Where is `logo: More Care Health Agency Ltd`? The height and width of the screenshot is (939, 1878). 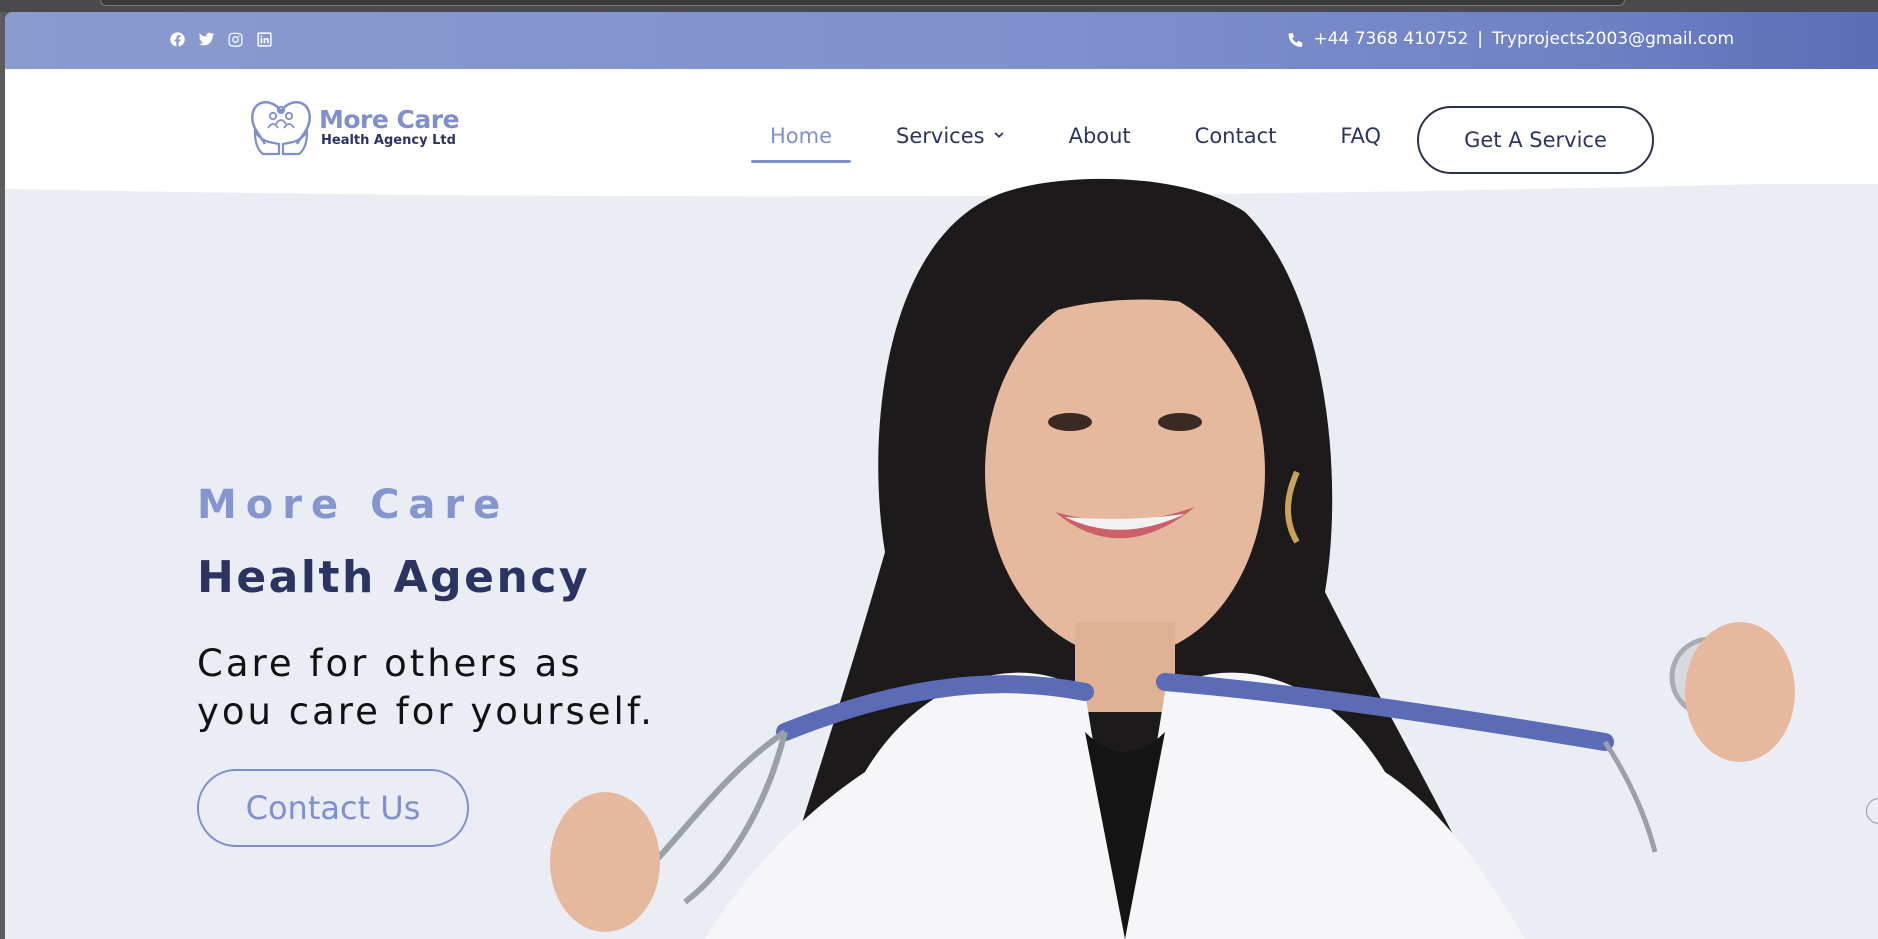 logo: More Care Health Agency Ltd is located at coordinates (352, 128).